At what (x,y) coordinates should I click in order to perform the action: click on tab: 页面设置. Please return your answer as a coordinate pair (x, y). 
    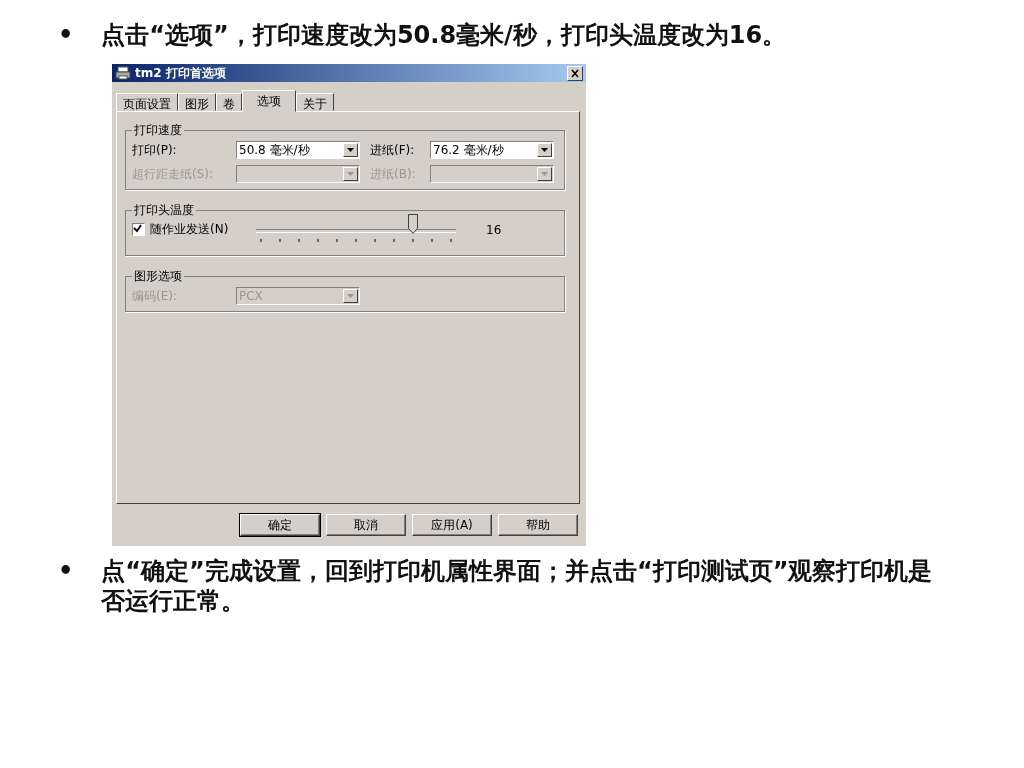
    Looking at the image, I should click on (147, 102).